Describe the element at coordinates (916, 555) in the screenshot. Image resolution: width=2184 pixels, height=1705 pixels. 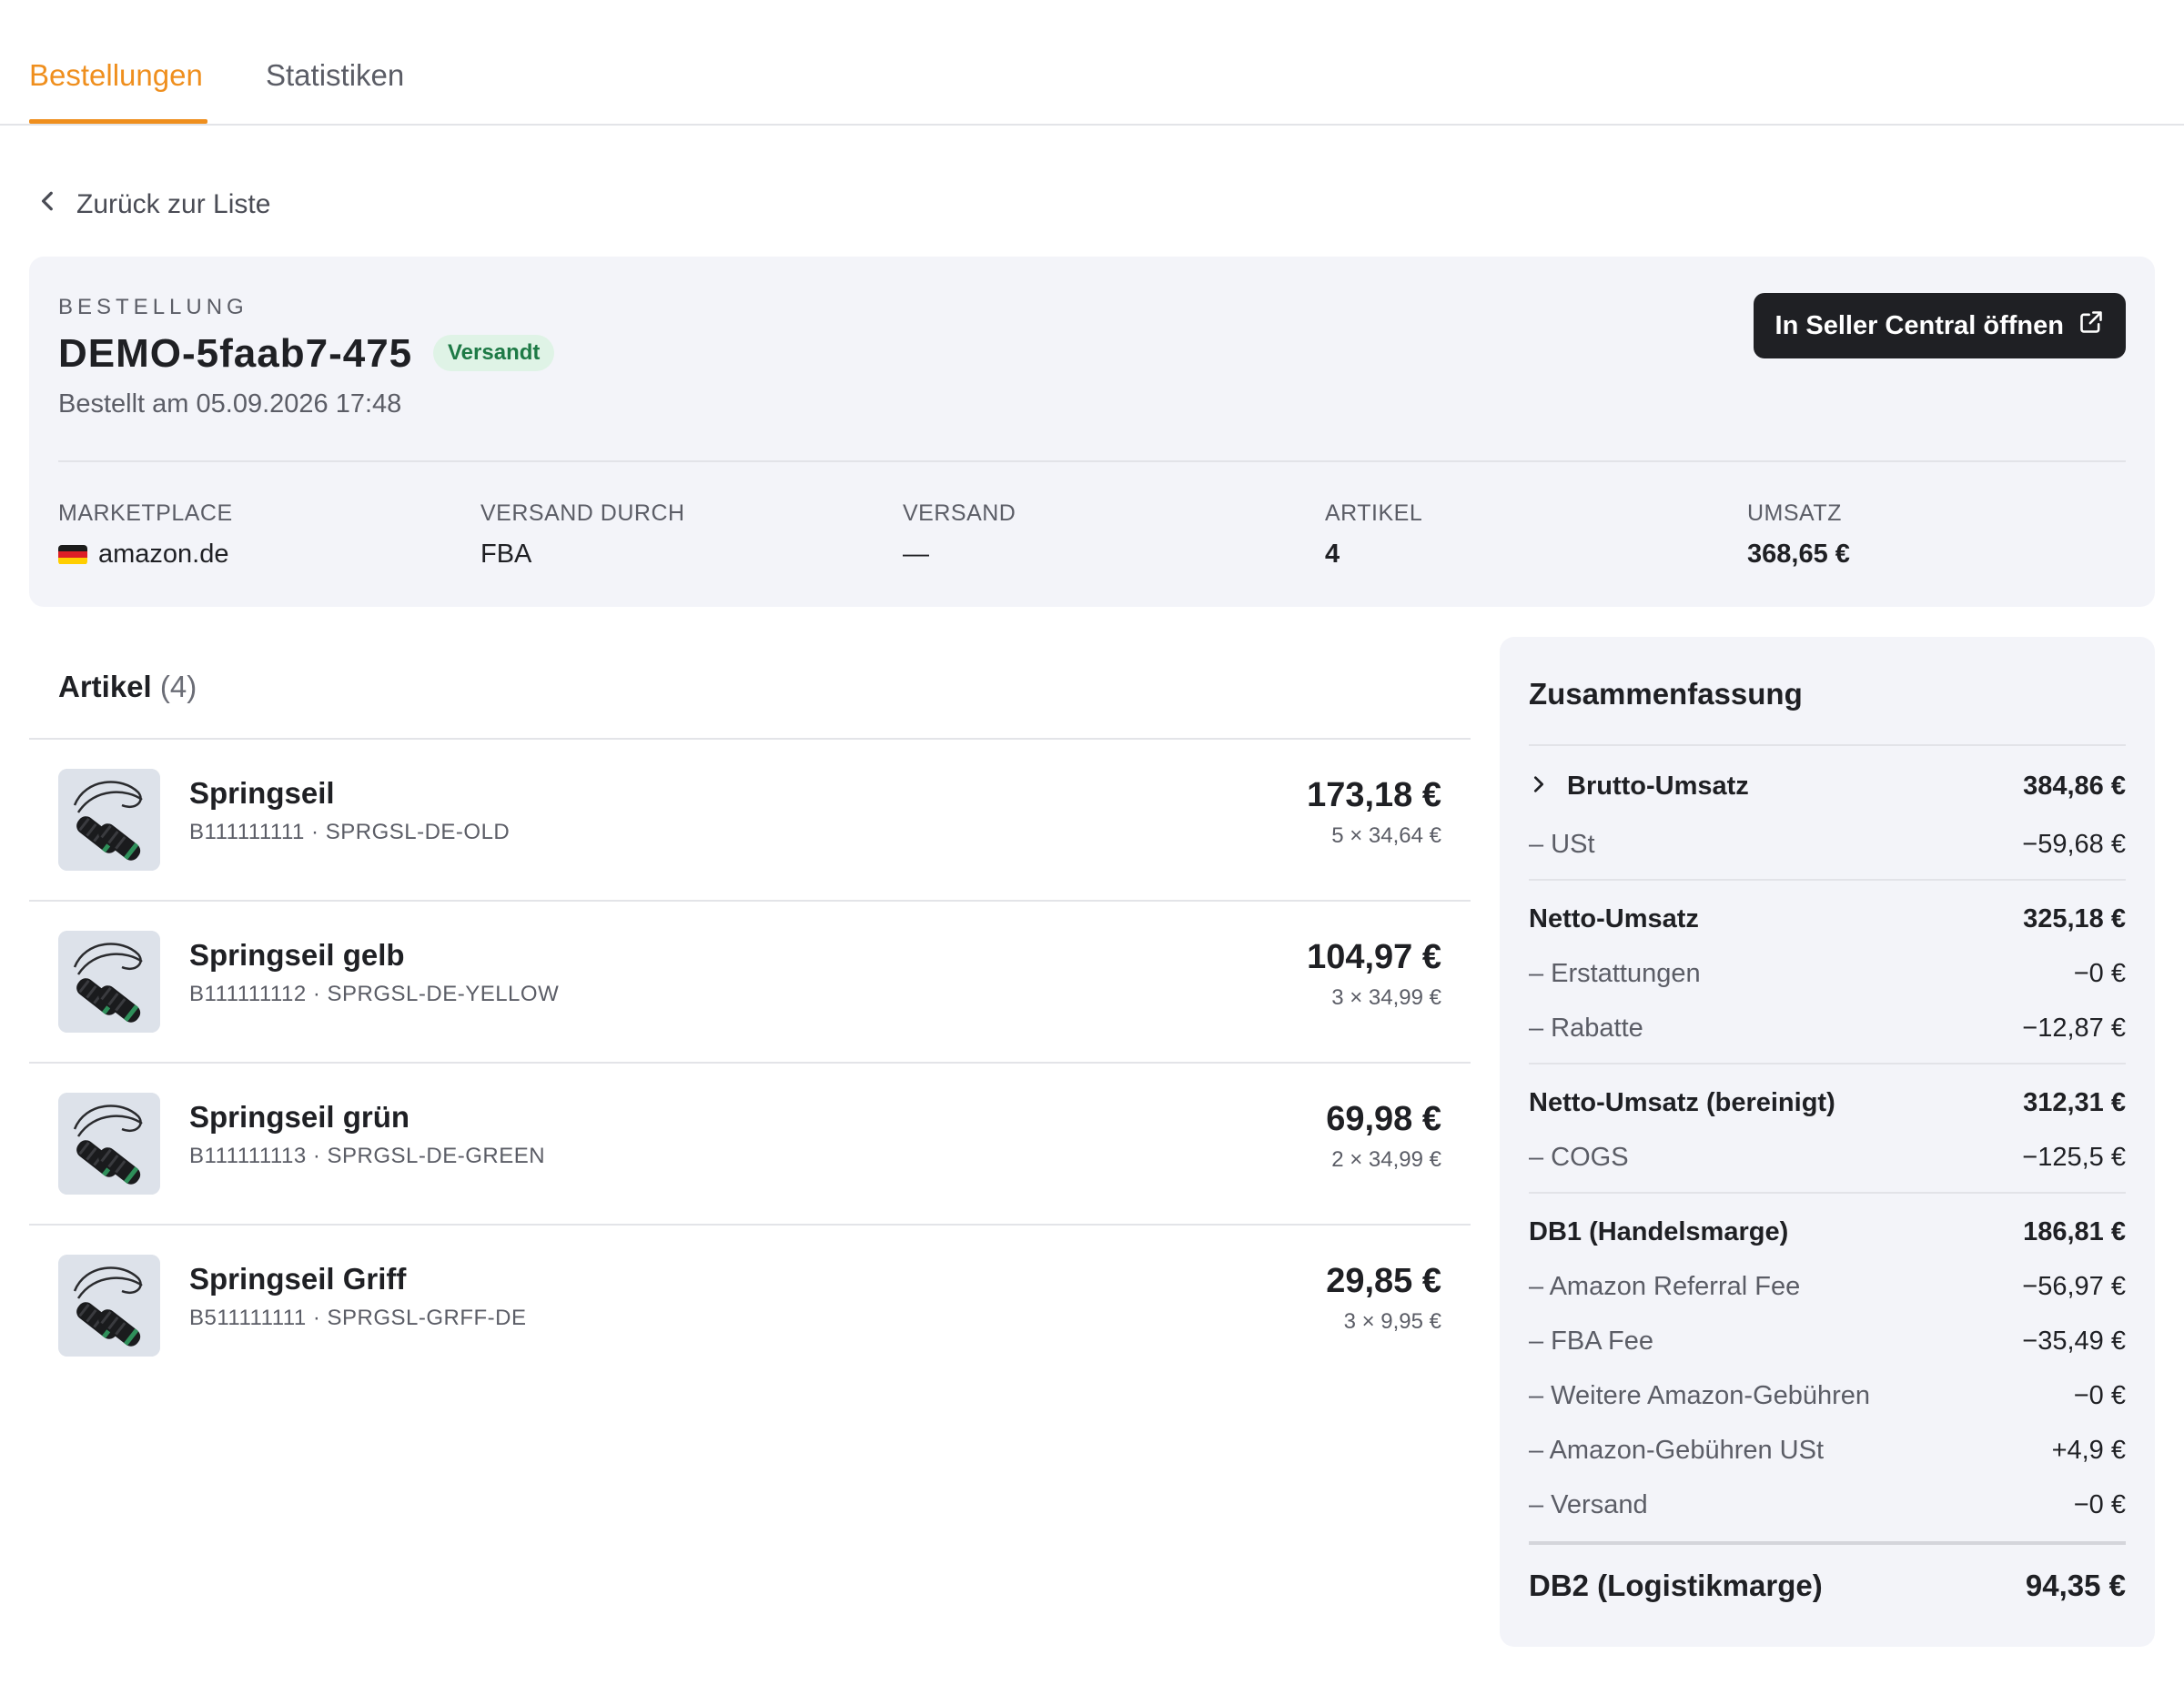
I see `meta-value: —` at that location.